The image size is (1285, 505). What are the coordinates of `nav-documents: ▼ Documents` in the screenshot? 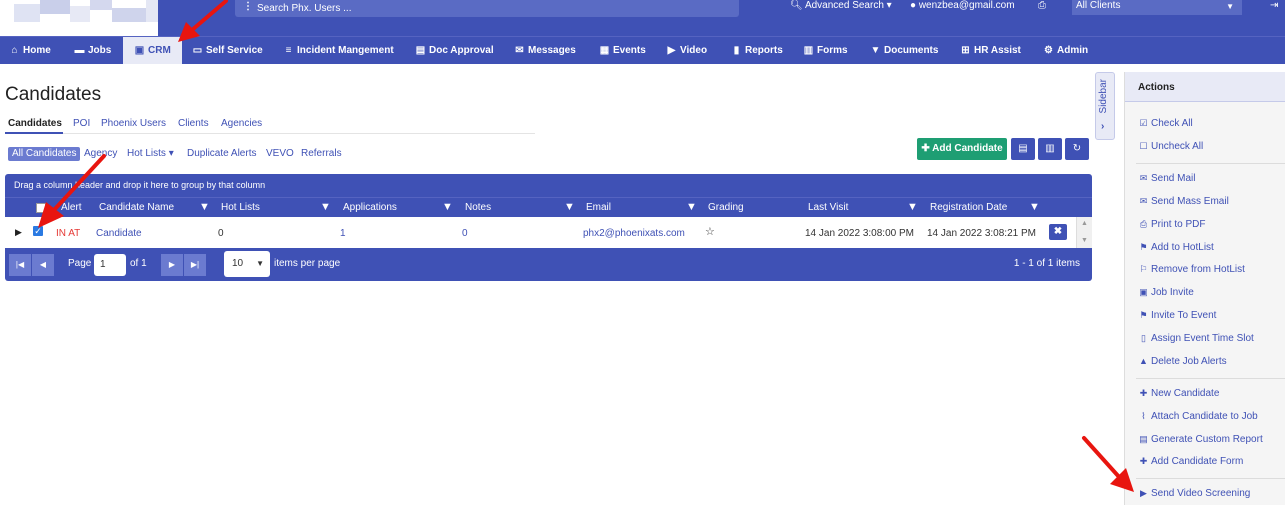 It's located at (904, 50).